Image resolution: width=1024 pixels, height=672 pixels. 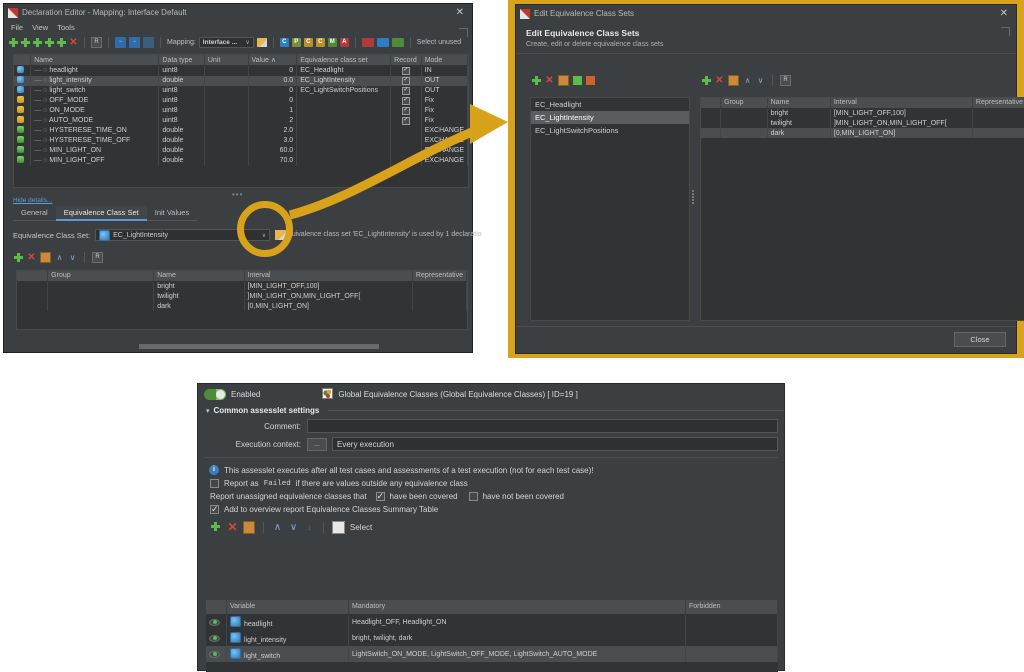 What do you see at coordinates (66, 27) in the screenshot?
I see `menu-item-tools: Tools` at bounding box center [66, 27].